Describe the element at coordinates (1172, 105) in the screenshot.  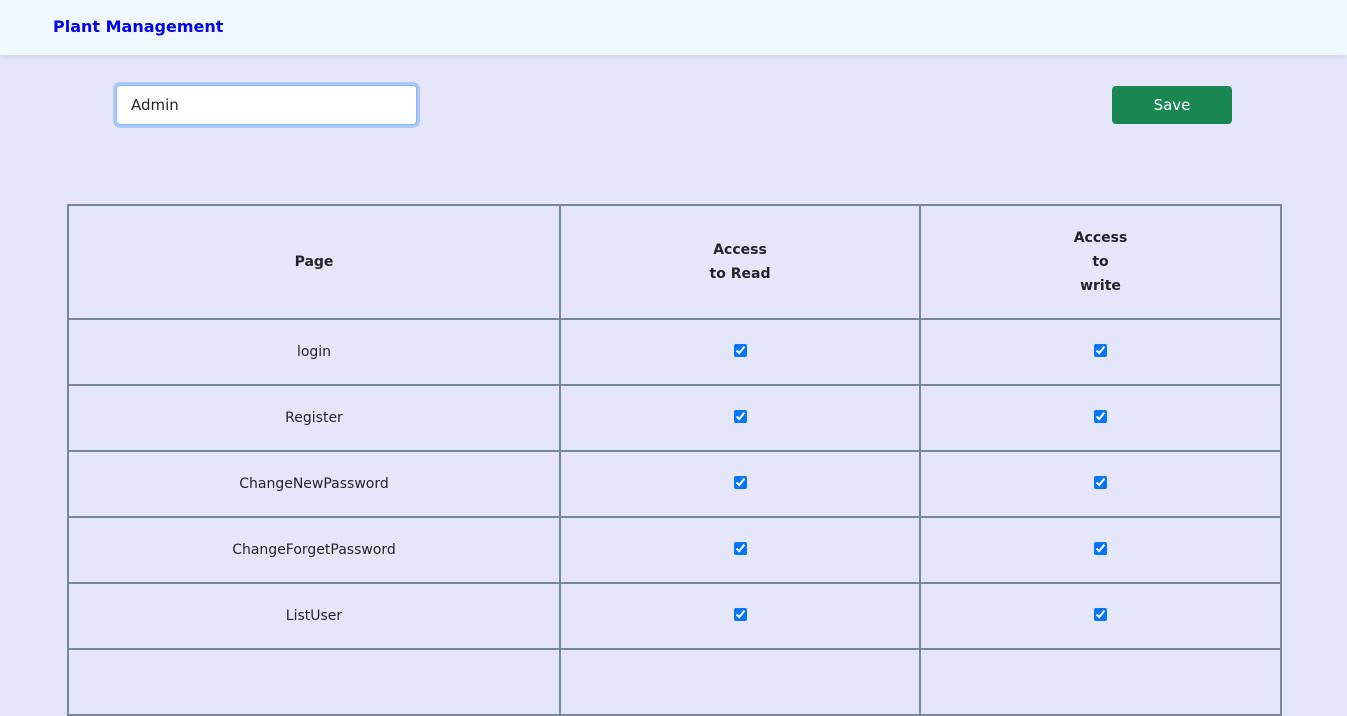
I see `save-button: Save` at that location.